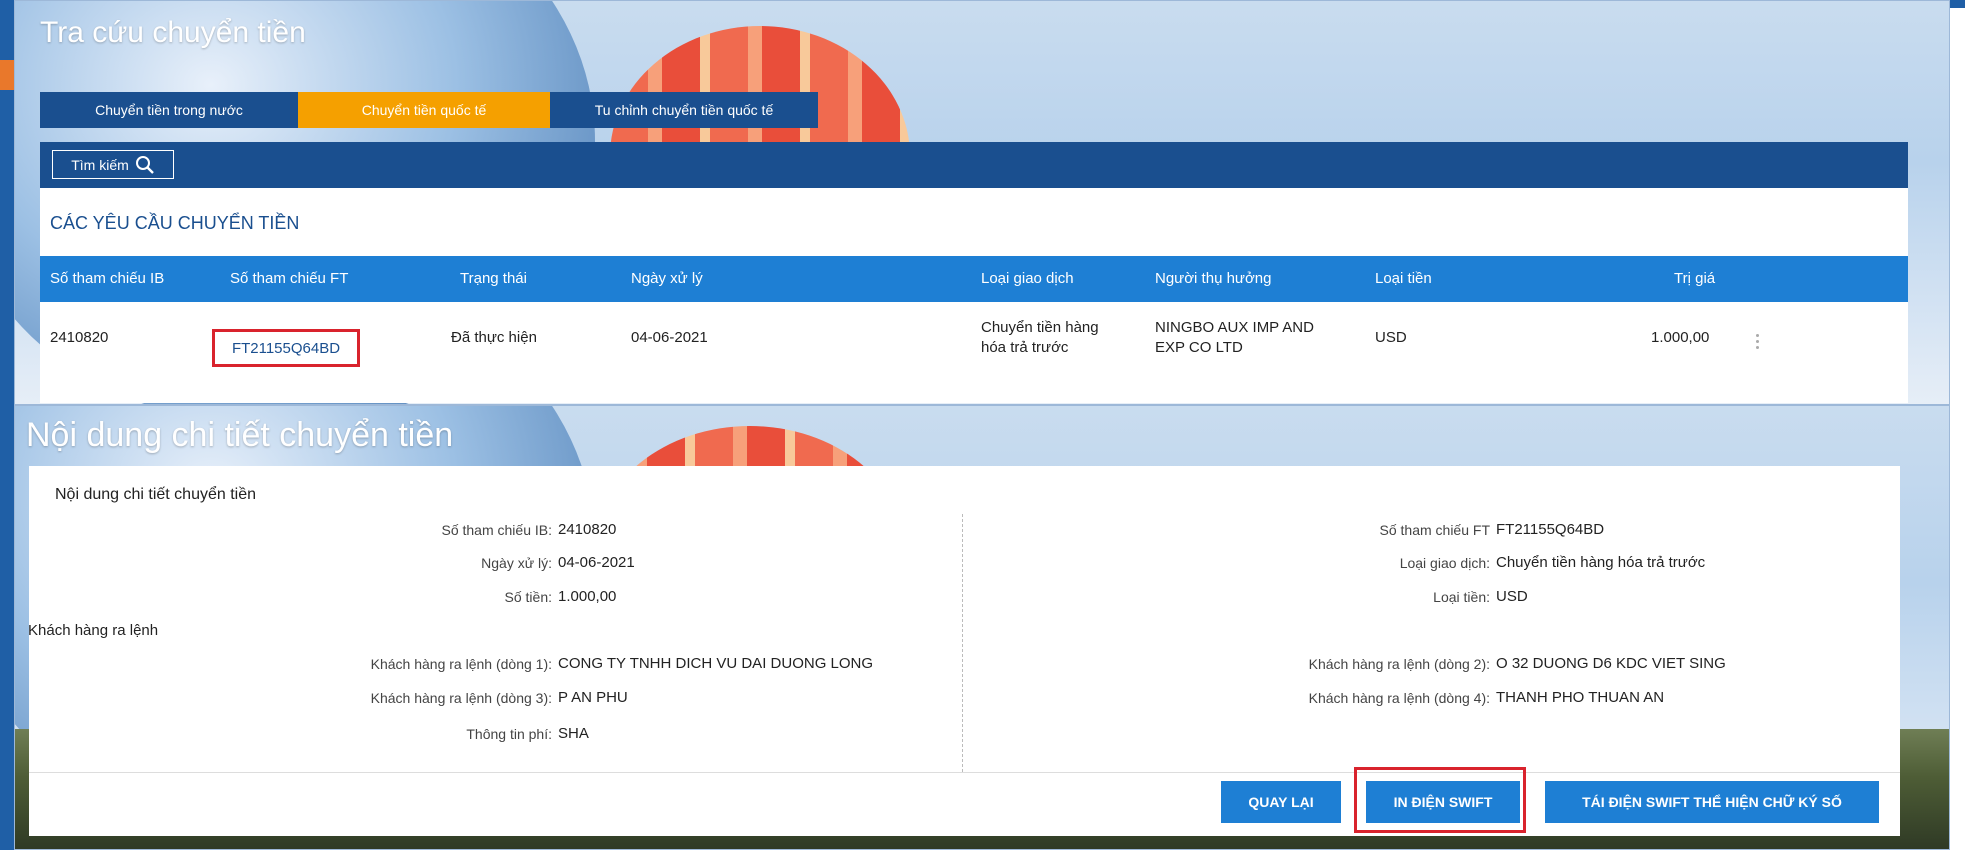 Image resolution: width=1965 pixels, height=850 pixels. I want to click on field-value: P AN PHU, so click(593, 697).